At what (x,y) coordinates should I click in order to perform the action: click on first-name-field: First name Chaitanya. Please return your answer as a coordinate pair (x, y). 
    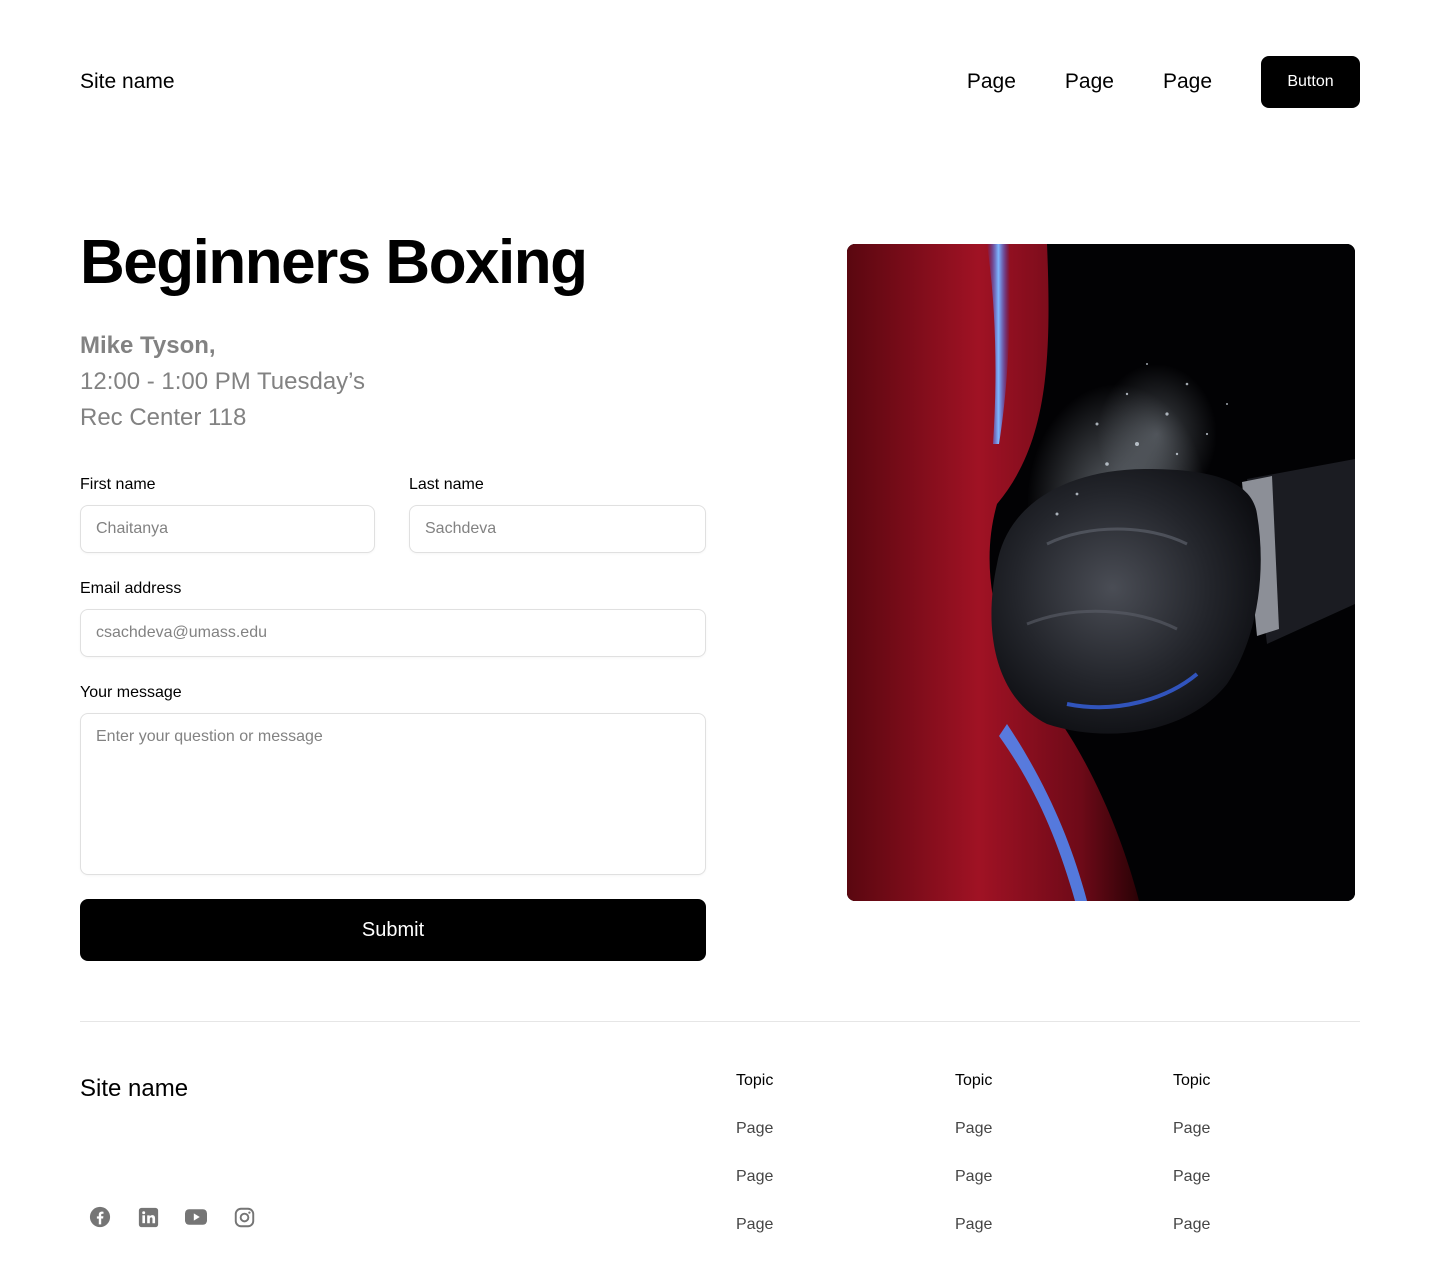
    Looking at the image, I should click on (227, 513).